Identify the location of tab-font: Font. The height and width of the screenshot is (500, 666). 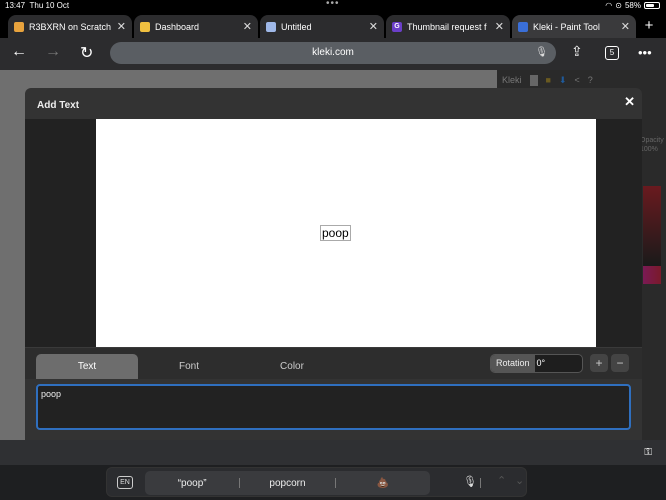
(189, 366).